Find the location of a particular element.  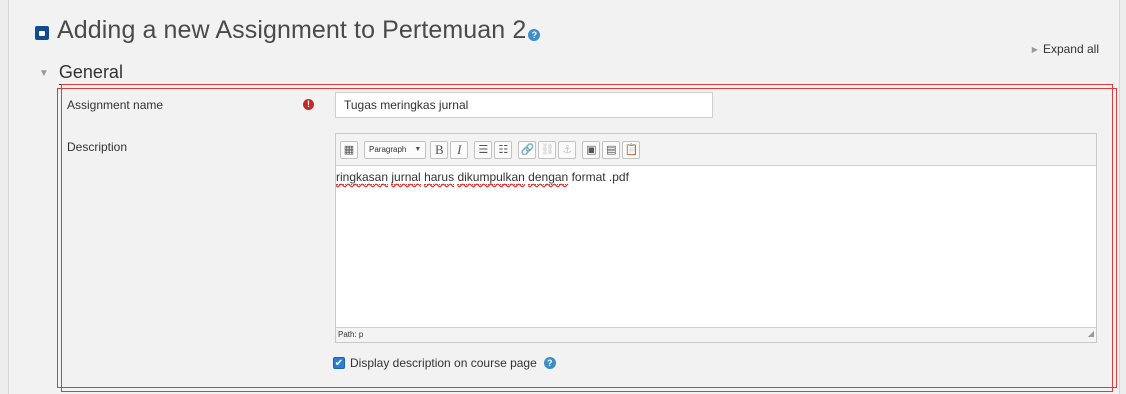

page-title: Adding a new Assignment to Pertemuan 2 is located at coordinates (292, 30).